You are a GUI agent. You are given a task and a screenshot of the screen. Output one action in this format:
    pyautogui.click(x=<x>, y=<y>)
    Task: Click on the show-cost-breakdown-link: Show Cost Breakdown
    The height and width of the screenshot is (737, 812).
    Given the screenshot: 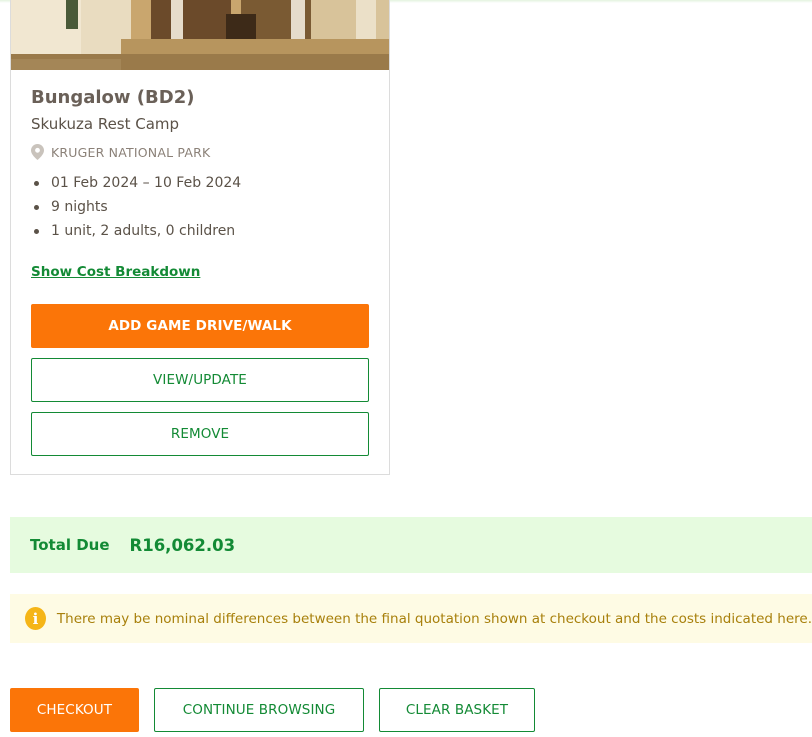 What is the action you would take?
    pyautogui.click(x=115, y=272)
    